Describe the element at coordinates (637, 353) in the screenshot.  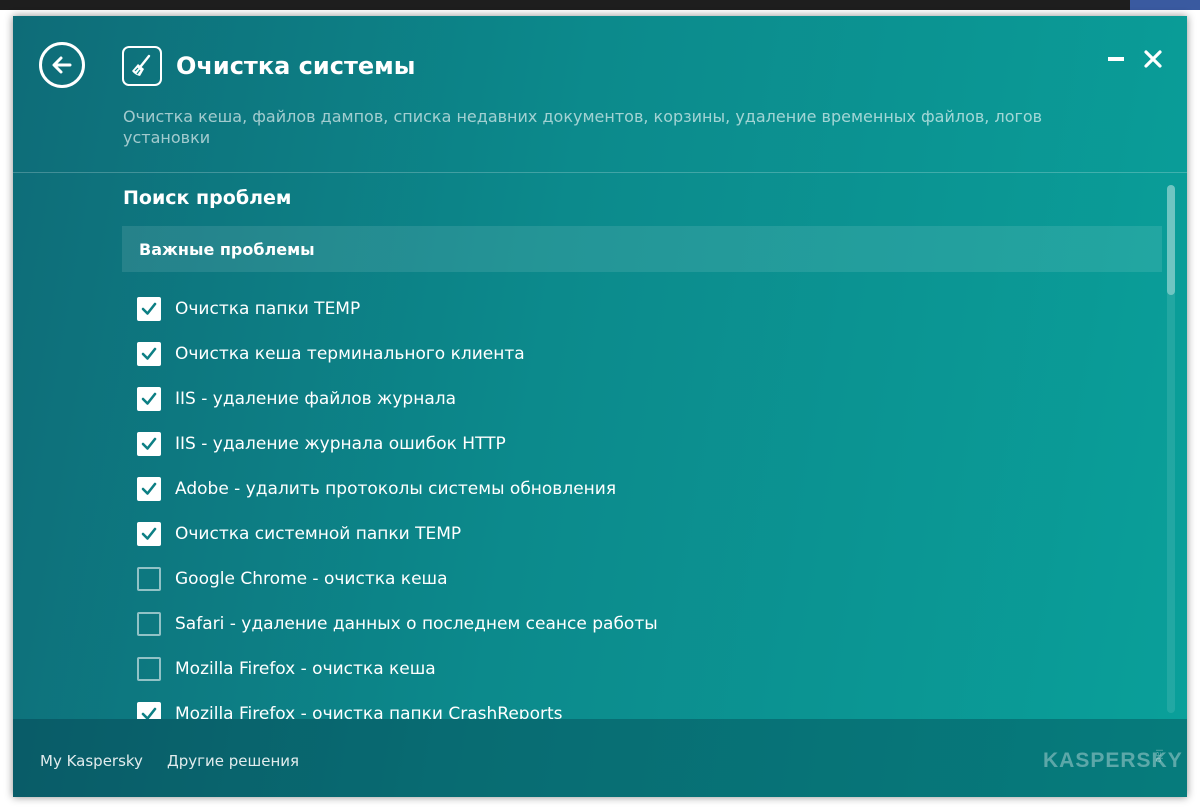
I see `problem-item: Очистка кеша терминального клиента` at that location.